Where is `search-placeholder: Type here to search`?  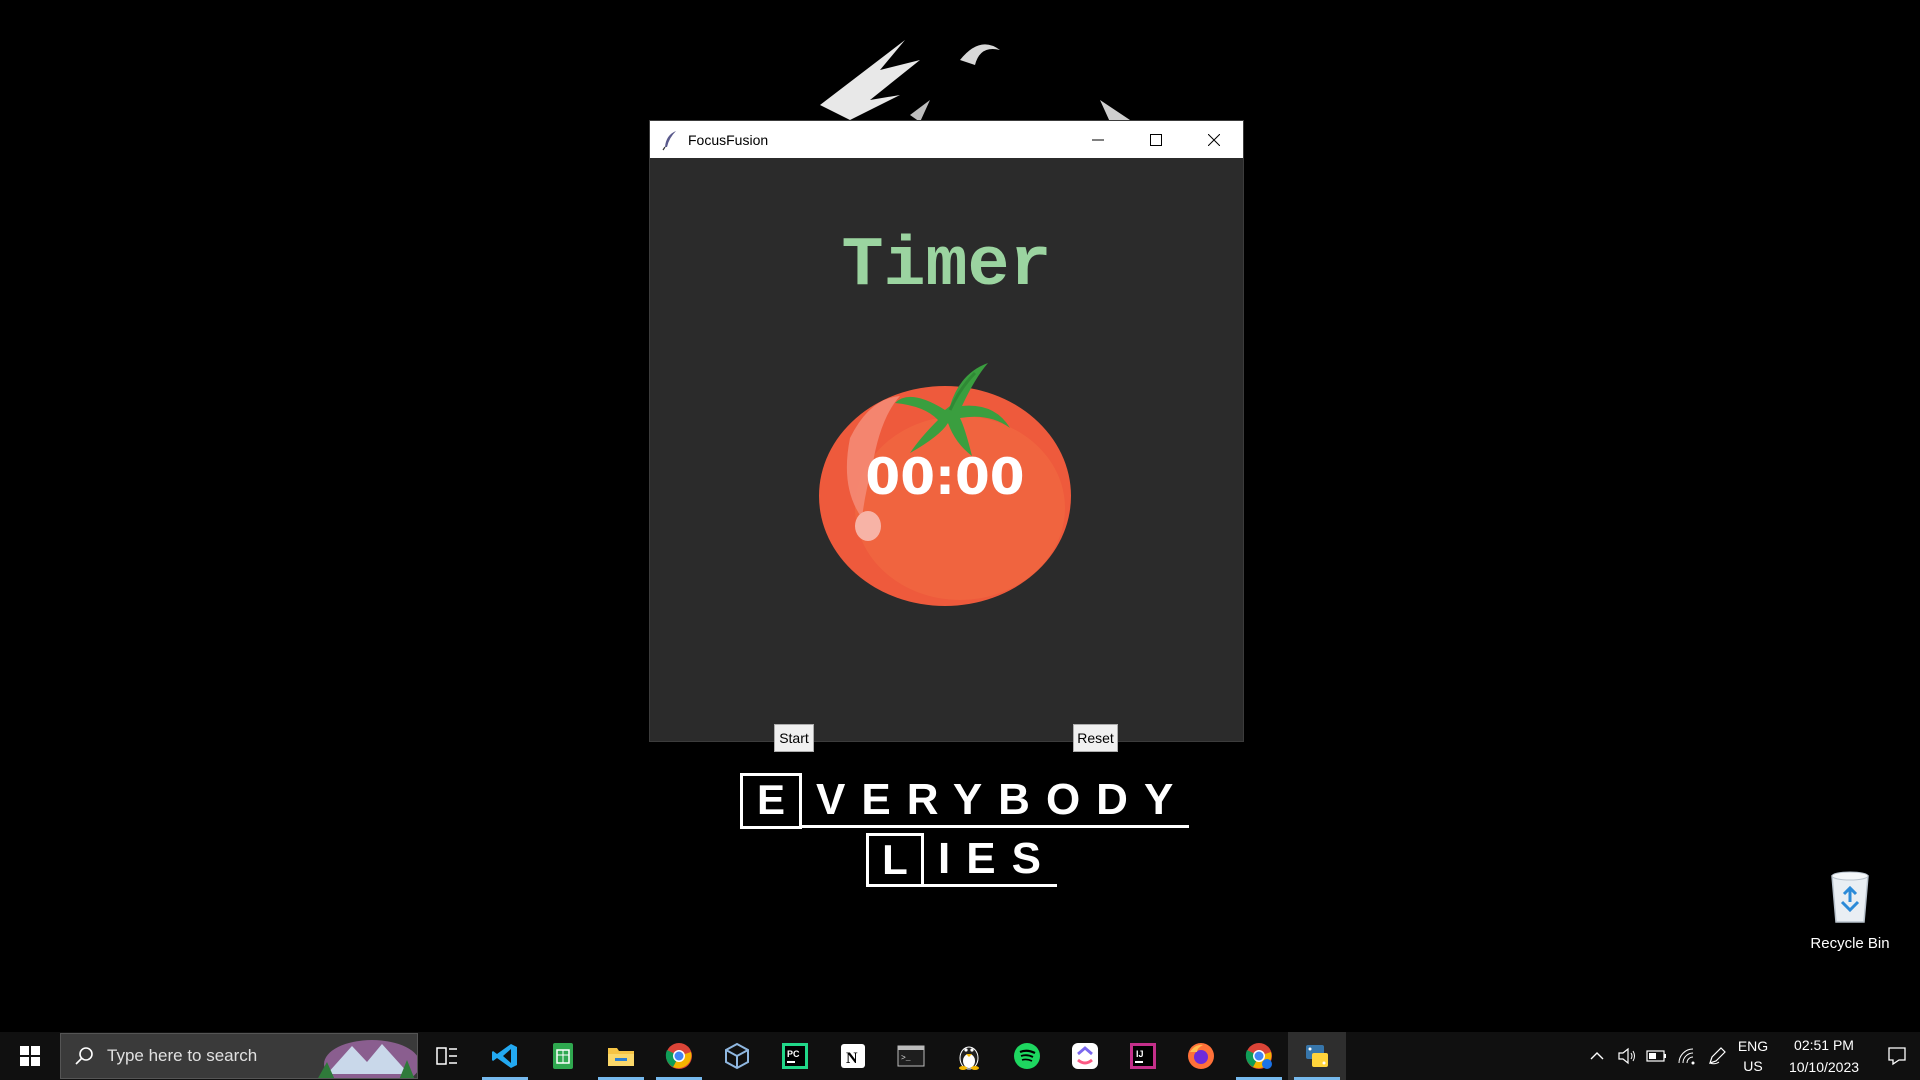 search-placeholder: Type here to search is located at coordinates (182, 1055).